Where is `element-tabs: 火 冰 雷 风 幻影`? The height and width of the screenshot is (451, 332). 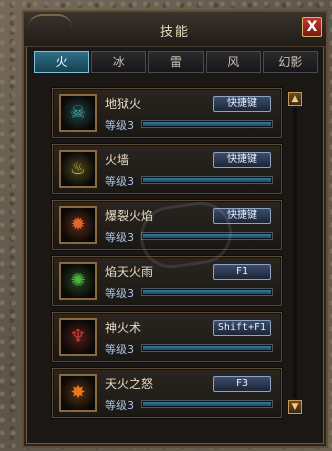 element-tabs: 火 冰 雷 风 幻影 is located at coordinates (176, 62).